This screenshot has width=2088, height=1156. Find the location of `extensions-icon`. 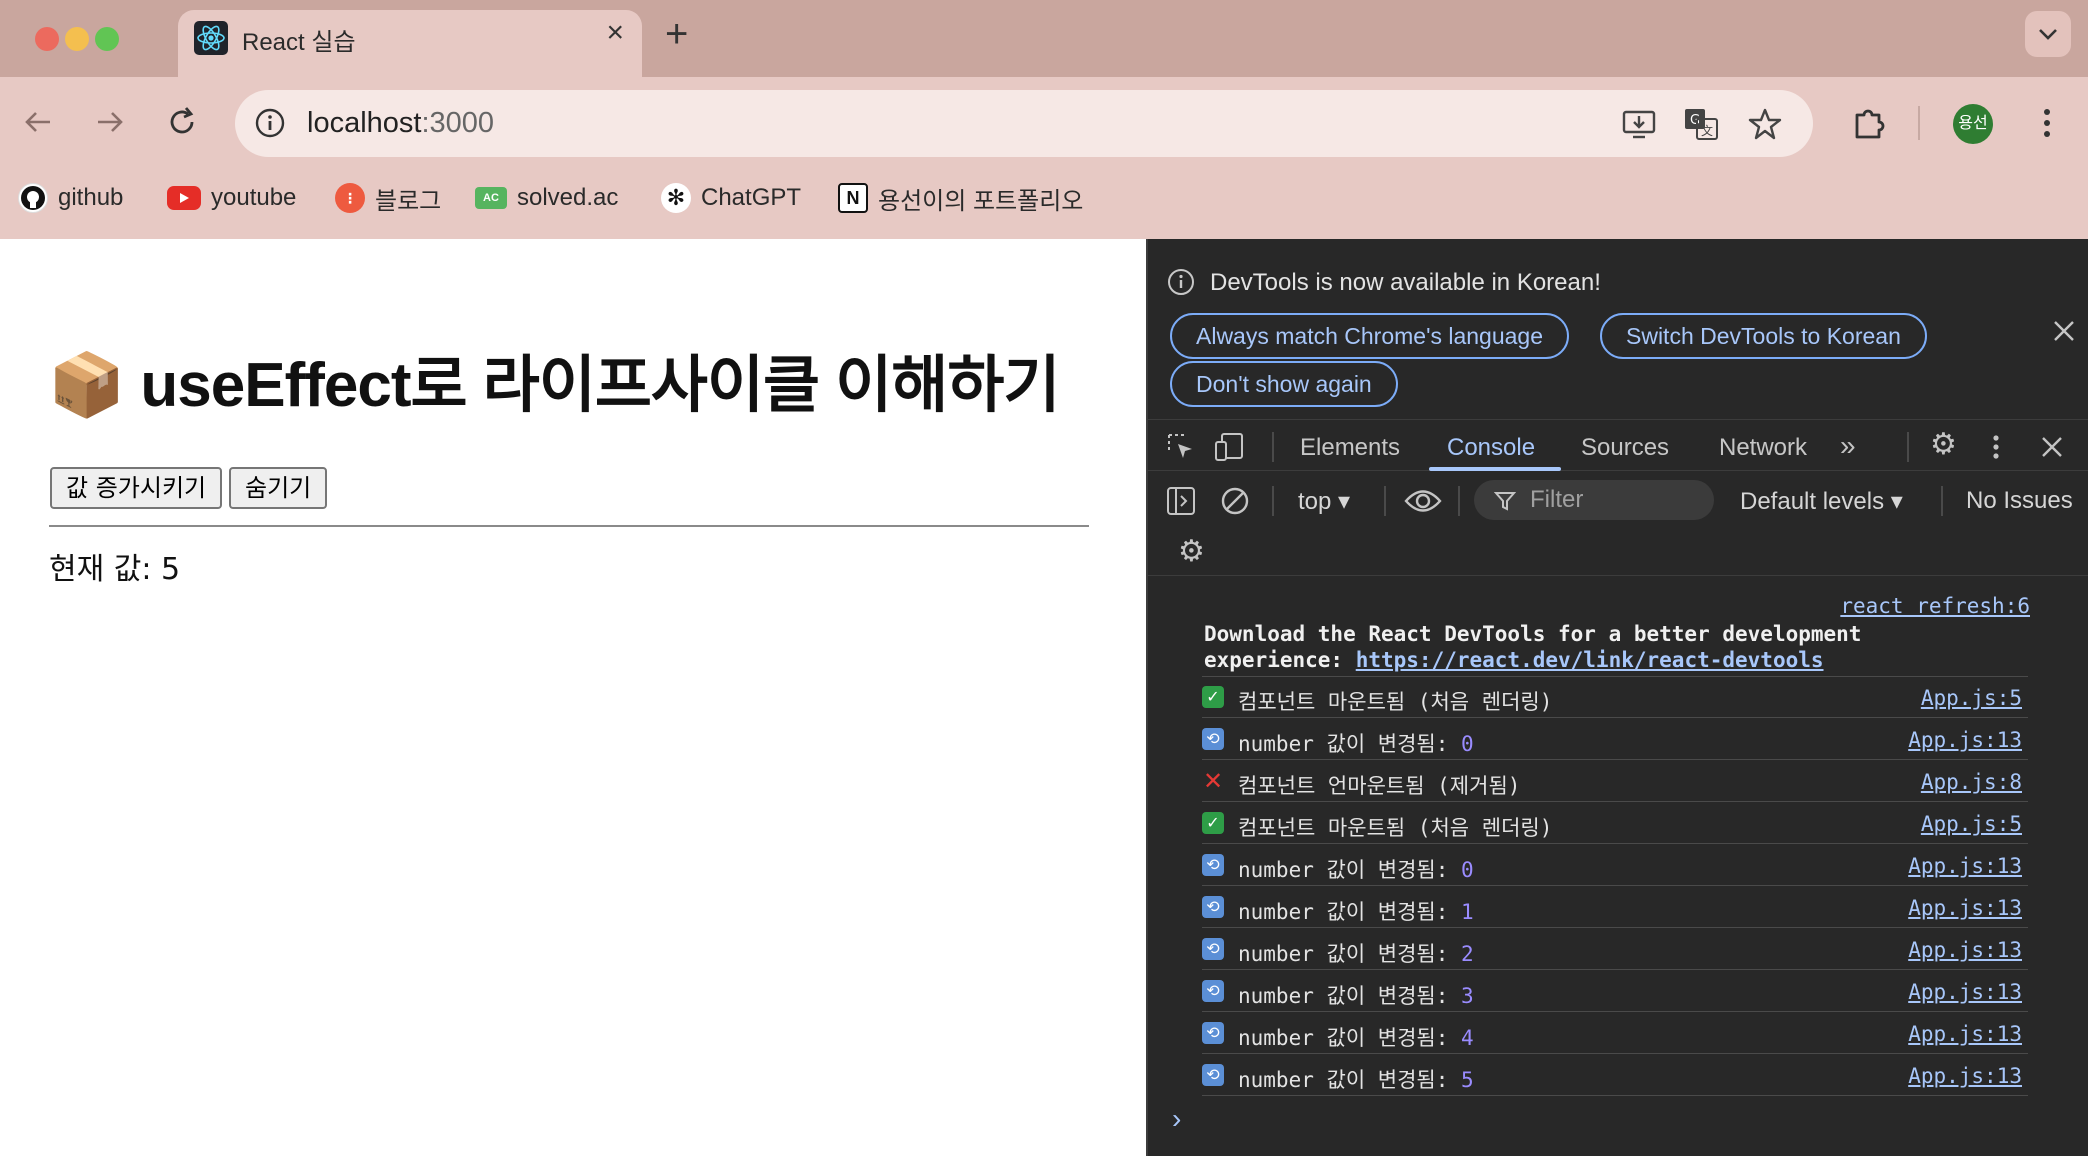

extensions-icon is located at coordinates (1869, 123).